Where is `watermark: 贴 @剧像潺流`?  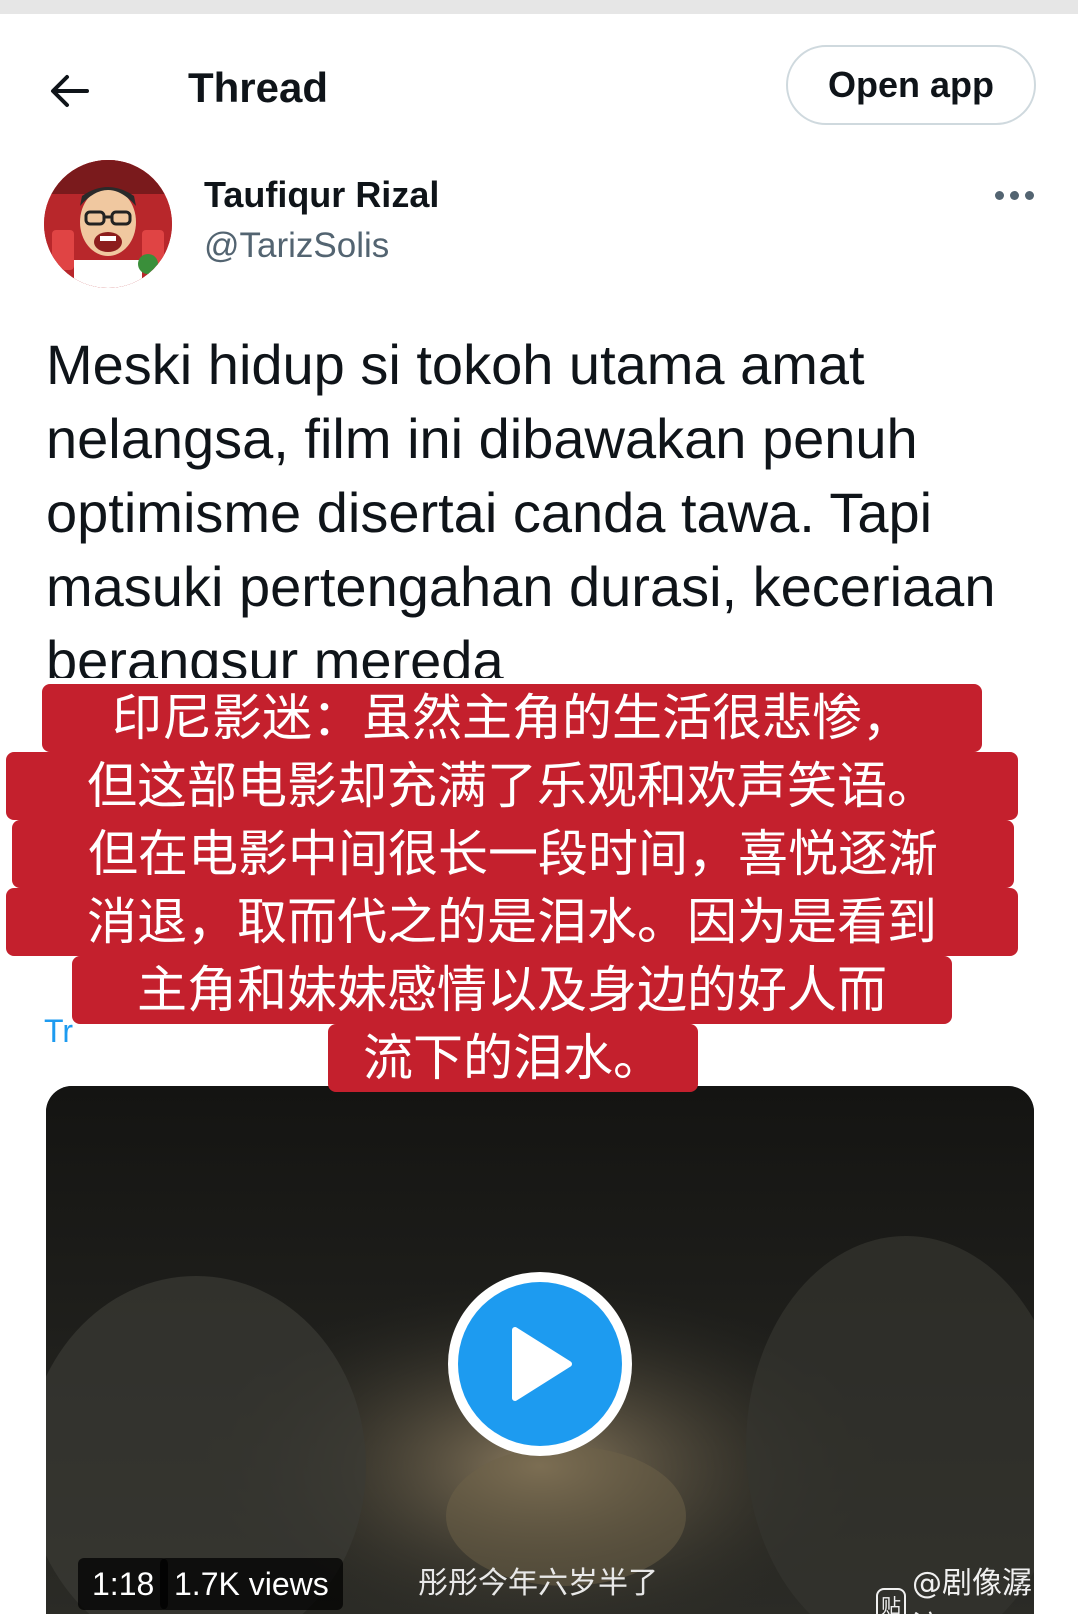
watermark: 贴 @剧像潺流 is located at coordinates (955, 1588).